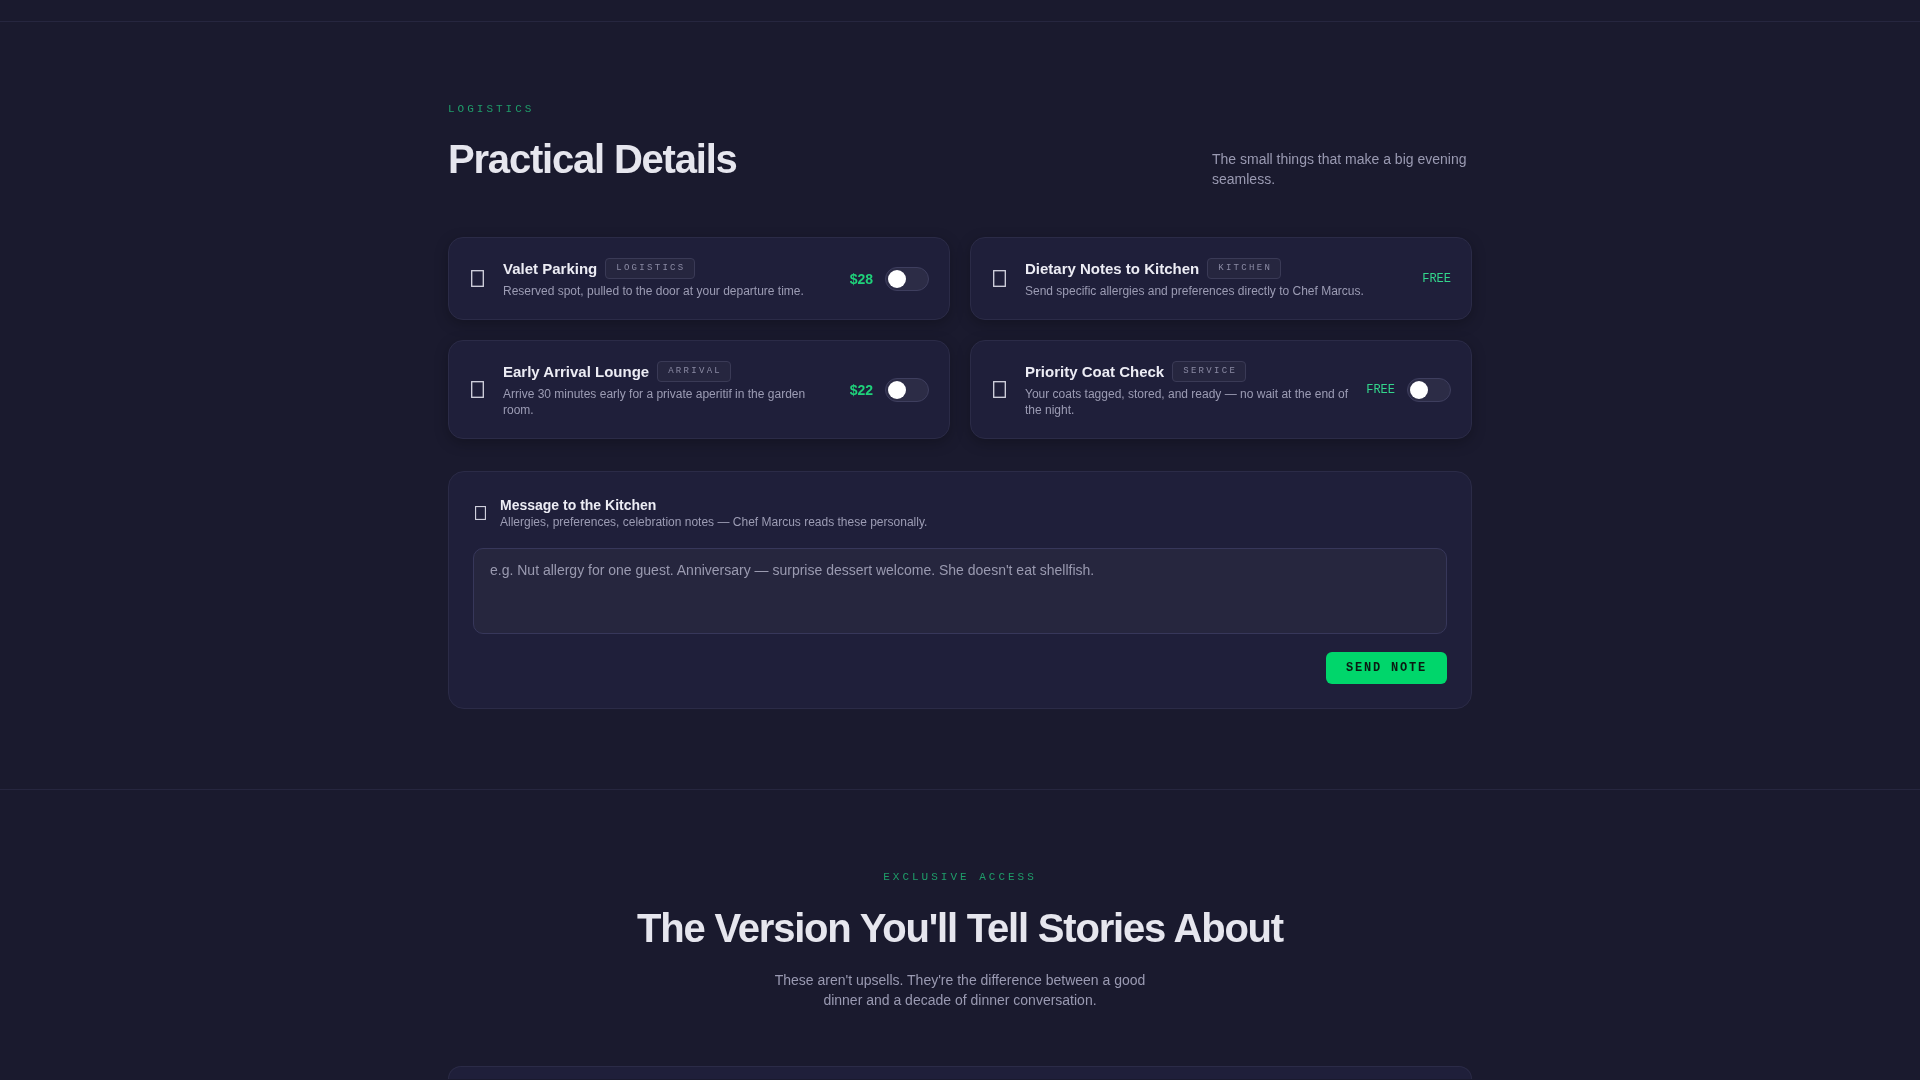  Describe the element at coordinates (1187, 402) in the screenshot. I see `option-description: Your coats tagged, stored, and ready — no wait at the end of the night.` at that location.